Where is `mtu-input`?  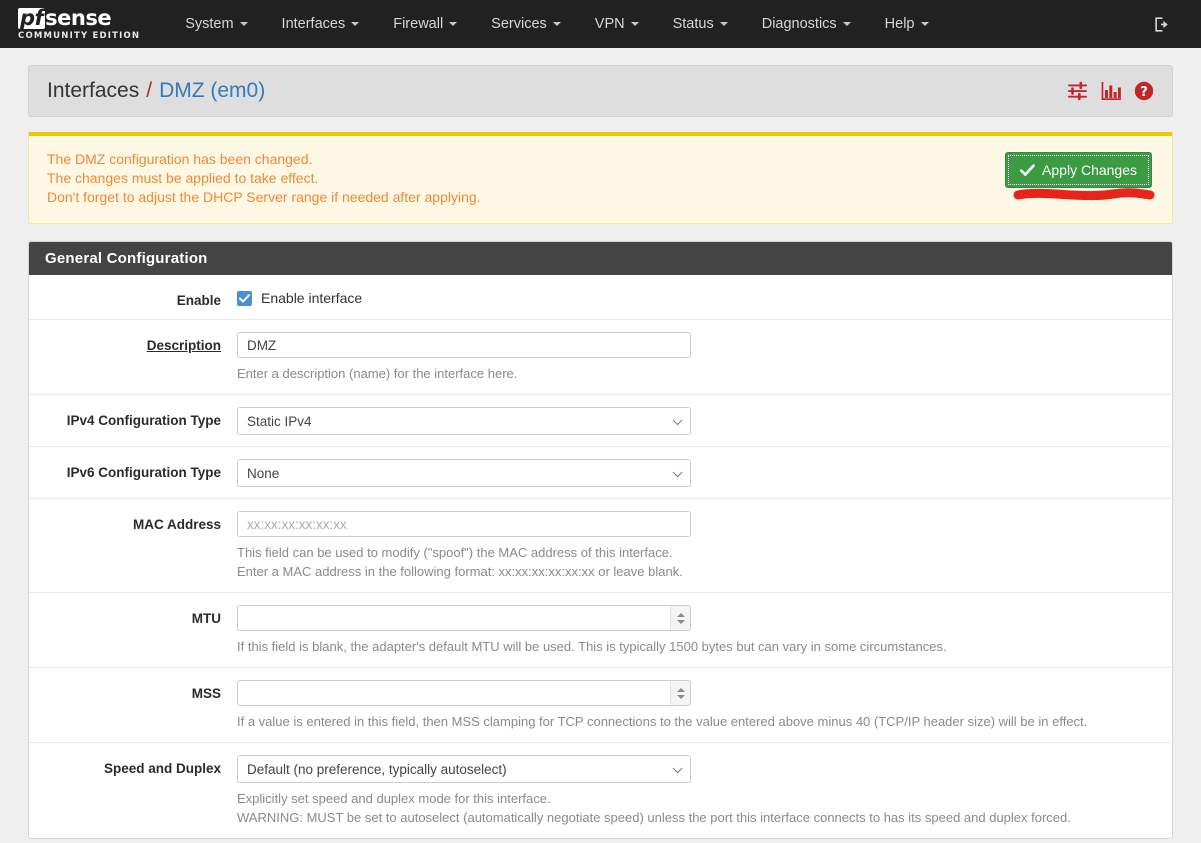 mtu-input is located at coordinates (464, 618).